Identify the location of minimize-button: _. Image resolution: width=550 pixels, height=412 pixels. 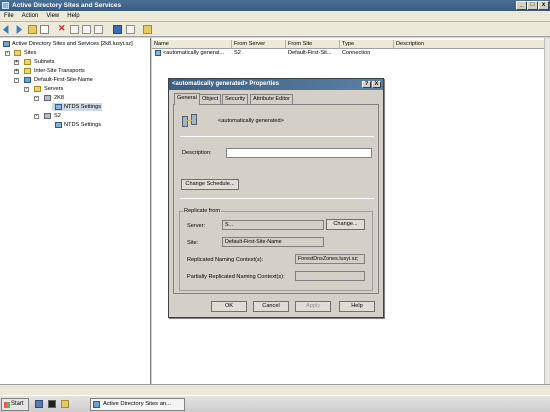
(521, 5).